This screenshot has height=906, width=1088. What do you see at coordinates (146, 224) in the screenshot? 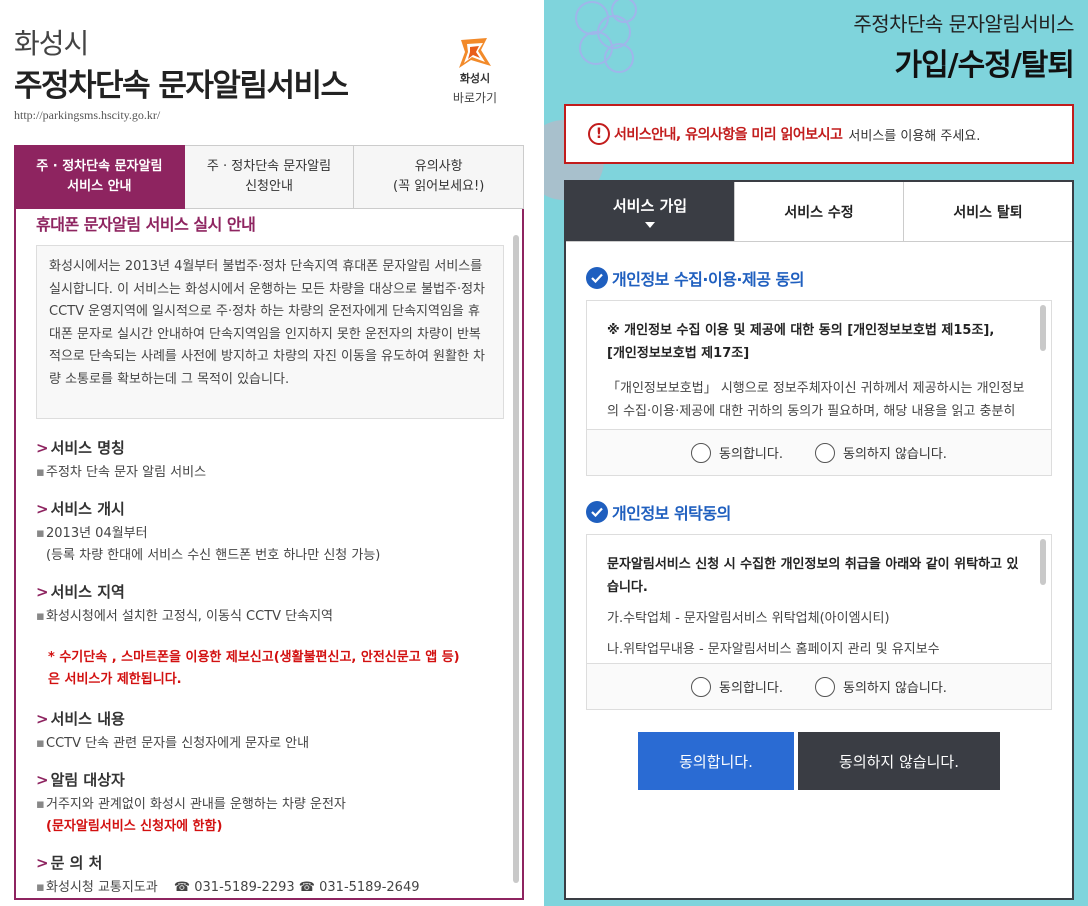
I see `content-heading: 휴대폰 문자알림 서비스 실시 안내` at bounding box center [146, 224].